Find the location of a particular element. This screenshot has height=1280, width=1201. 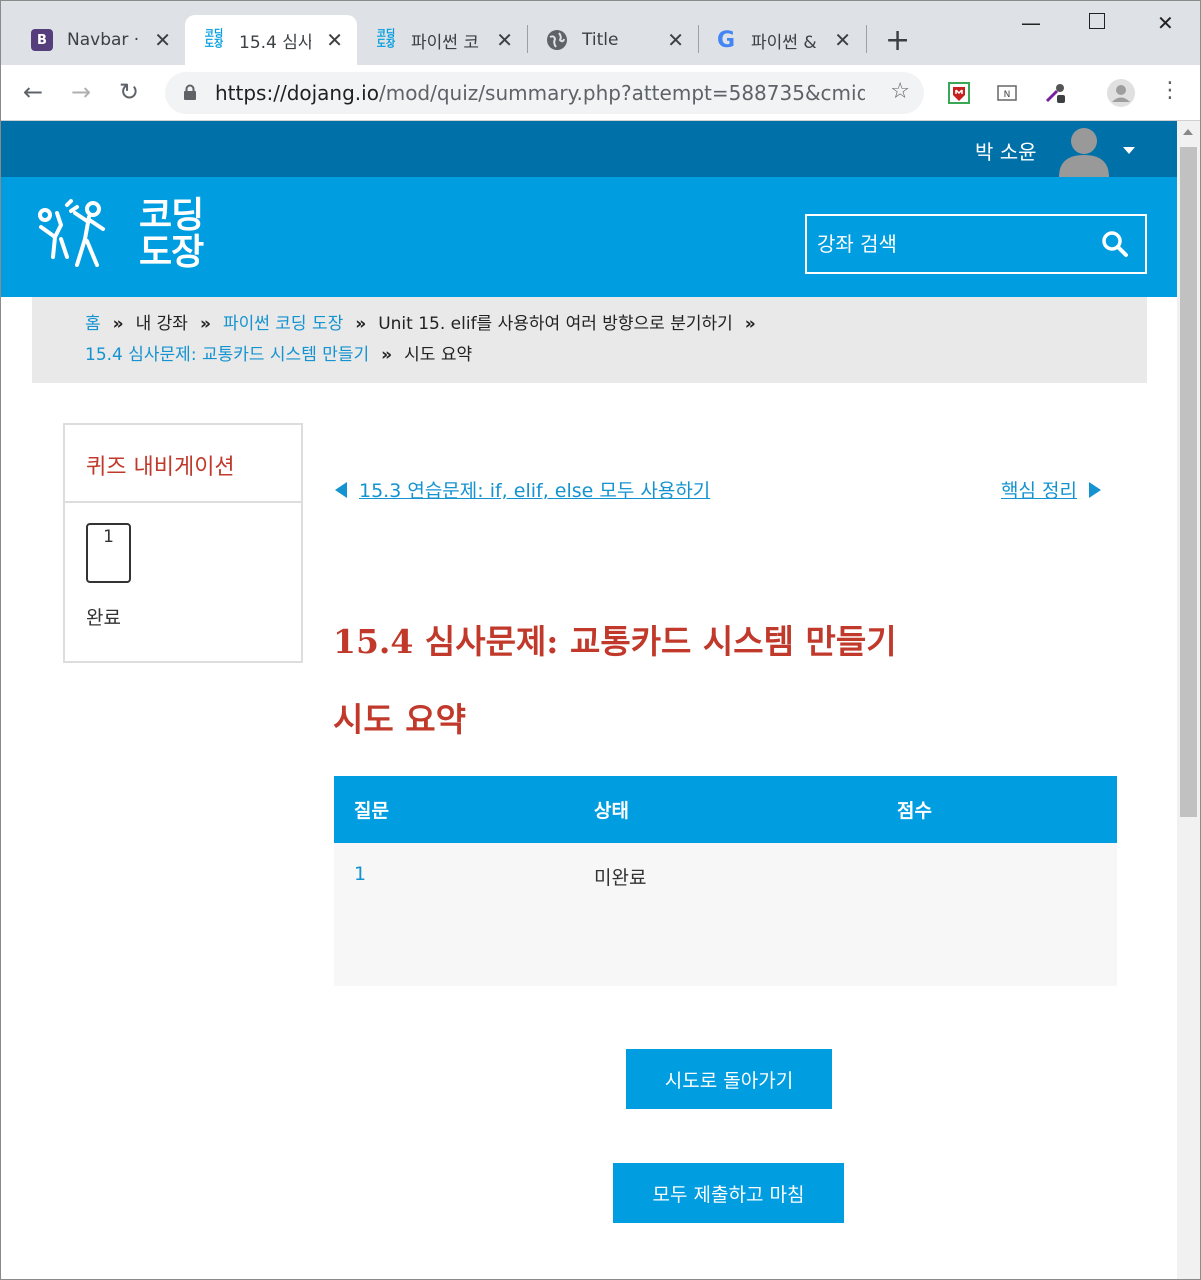

section-title: 시도 요약 is located at coordinates (399, 719).